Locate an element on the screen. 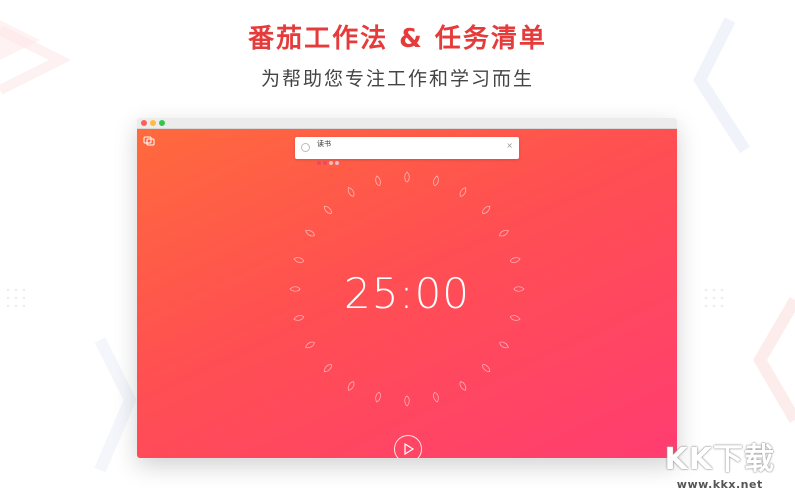 This screenshot has height=497, width=795. maximize-window-button is located at coordinates (162, 123).